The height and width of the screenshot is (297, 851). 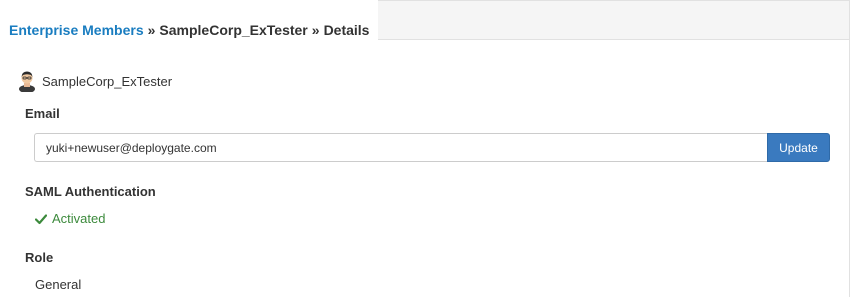 I want to click on update-button: Update, so click(x=798, y=147).